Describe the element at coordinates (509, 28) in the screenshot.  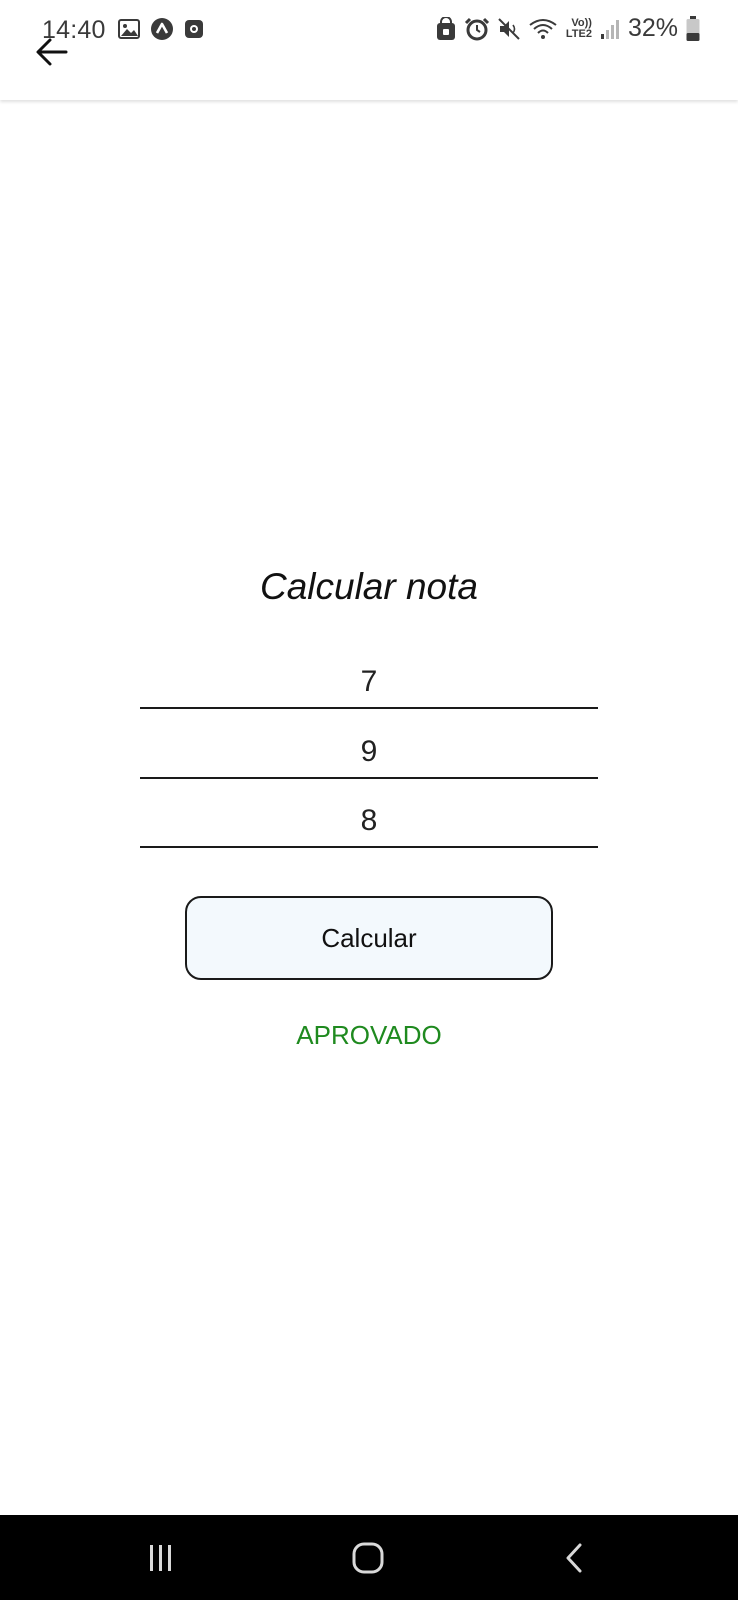
I see `mute-icon` at that location.